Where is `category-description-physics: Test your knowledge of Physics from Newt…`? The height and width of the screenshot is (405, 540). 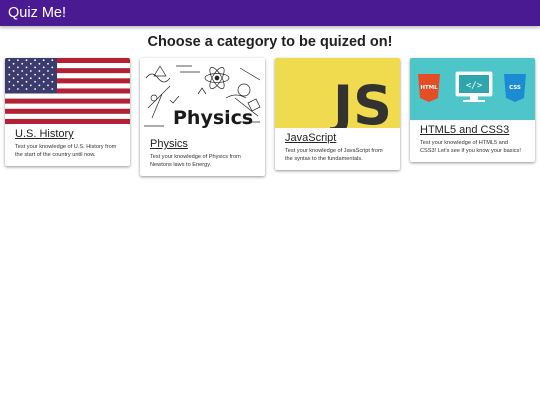
category-description-physics: Test your knowledge of Physics from Newt… is located at coordinates (195, 161).